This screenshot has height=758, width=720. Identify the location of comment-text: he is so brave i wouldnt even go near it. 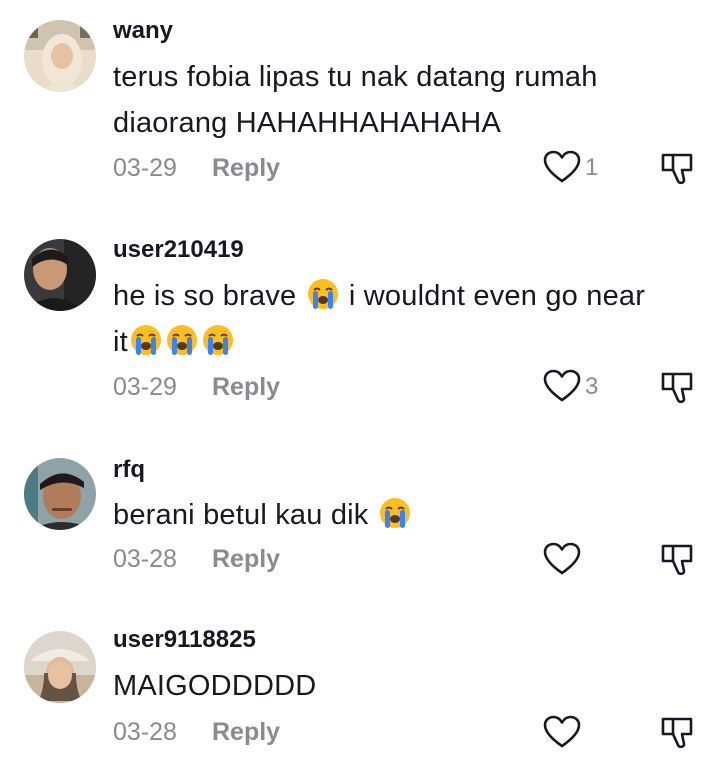
(408, 319).